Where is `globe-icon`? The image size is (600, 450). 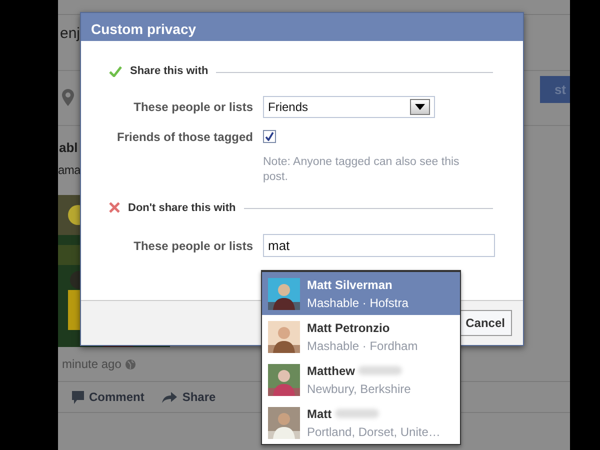
globe-icon is located at coordinates (130, 364).